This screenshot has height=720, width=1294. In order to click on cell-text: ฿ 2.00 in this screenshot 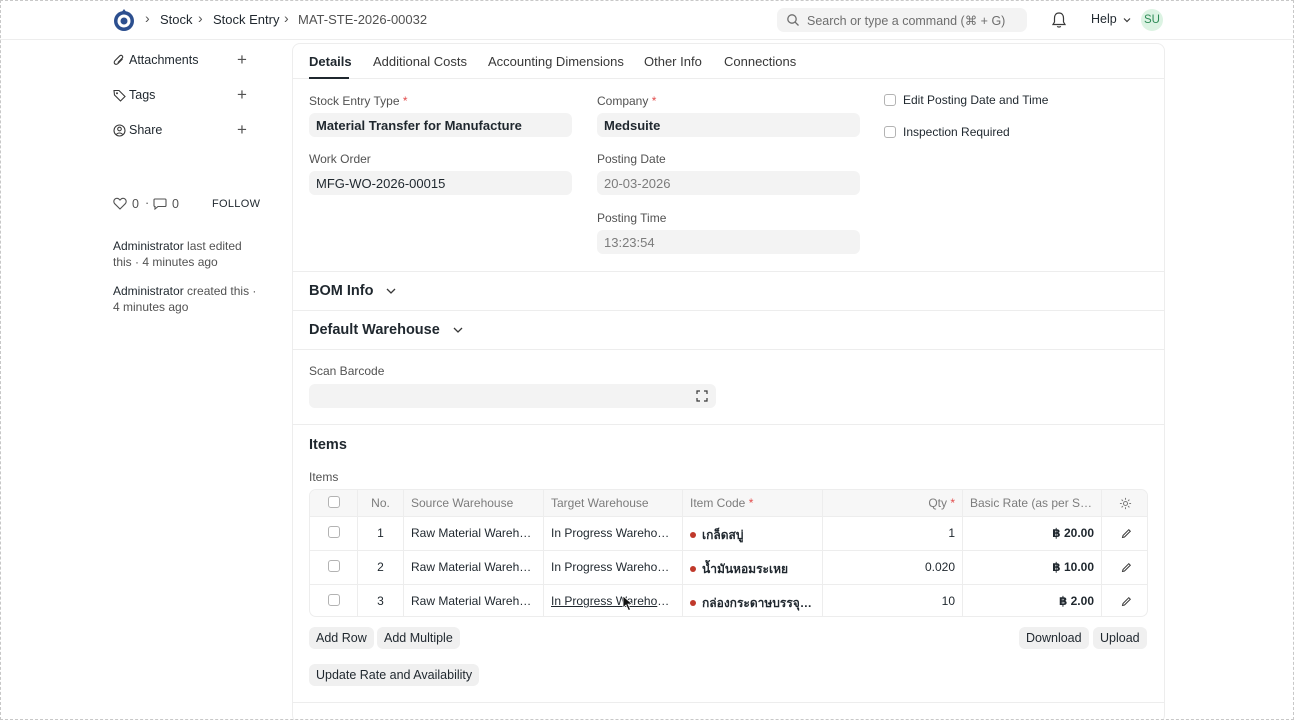, I will do `click(1076, 601)`.